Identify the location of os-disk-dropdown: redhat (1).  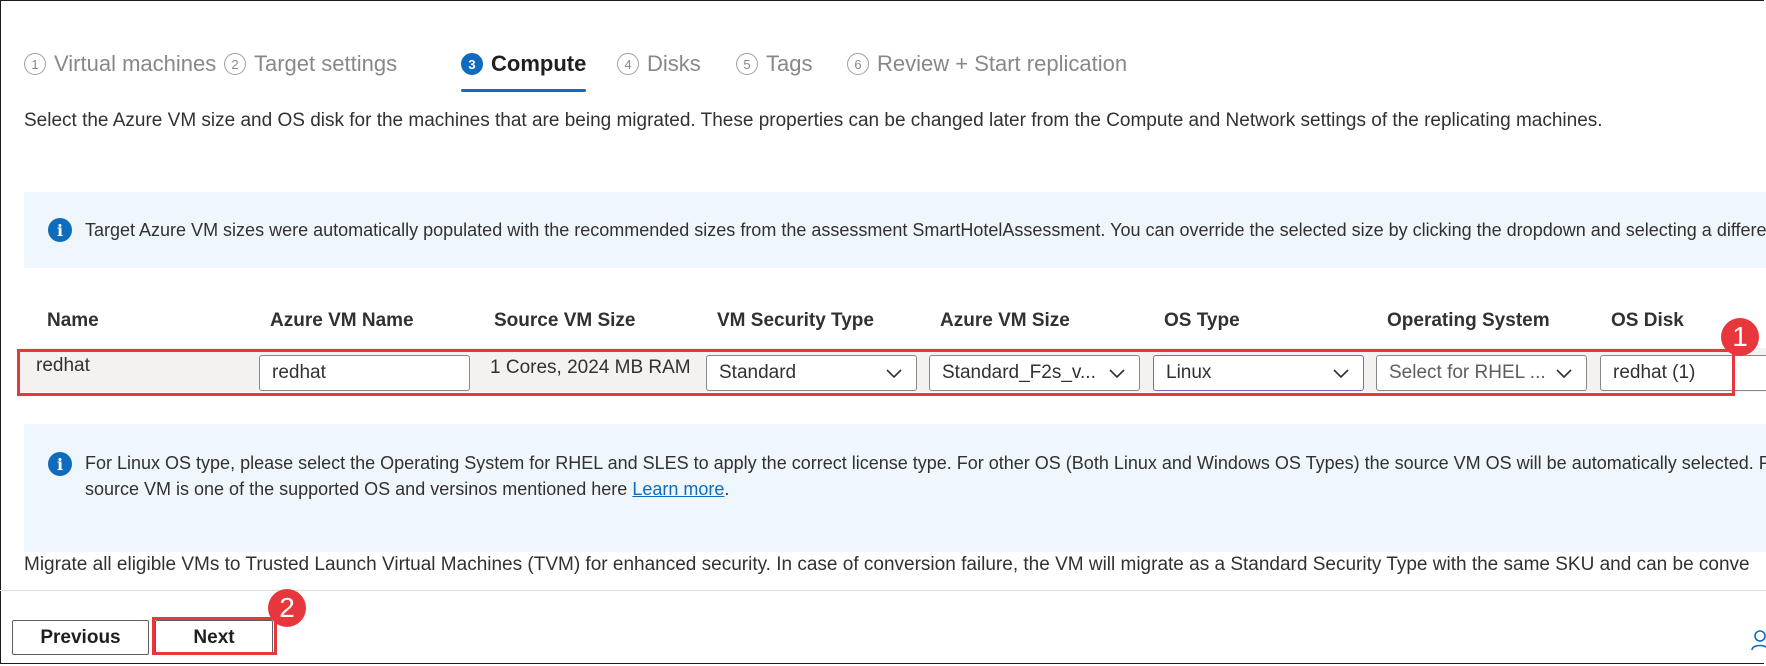
(1683, 373).